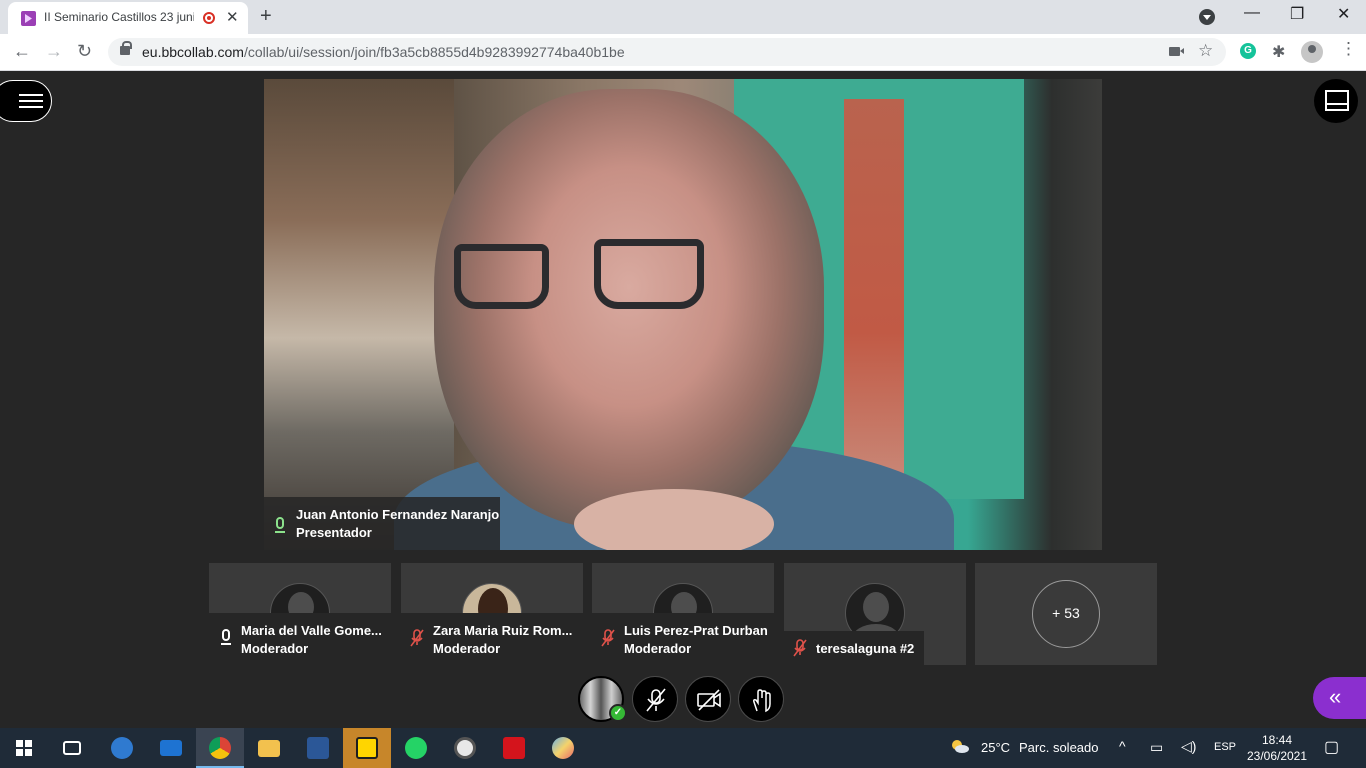  I want to click on more-participants-count: + 53, so click(1066, 614).